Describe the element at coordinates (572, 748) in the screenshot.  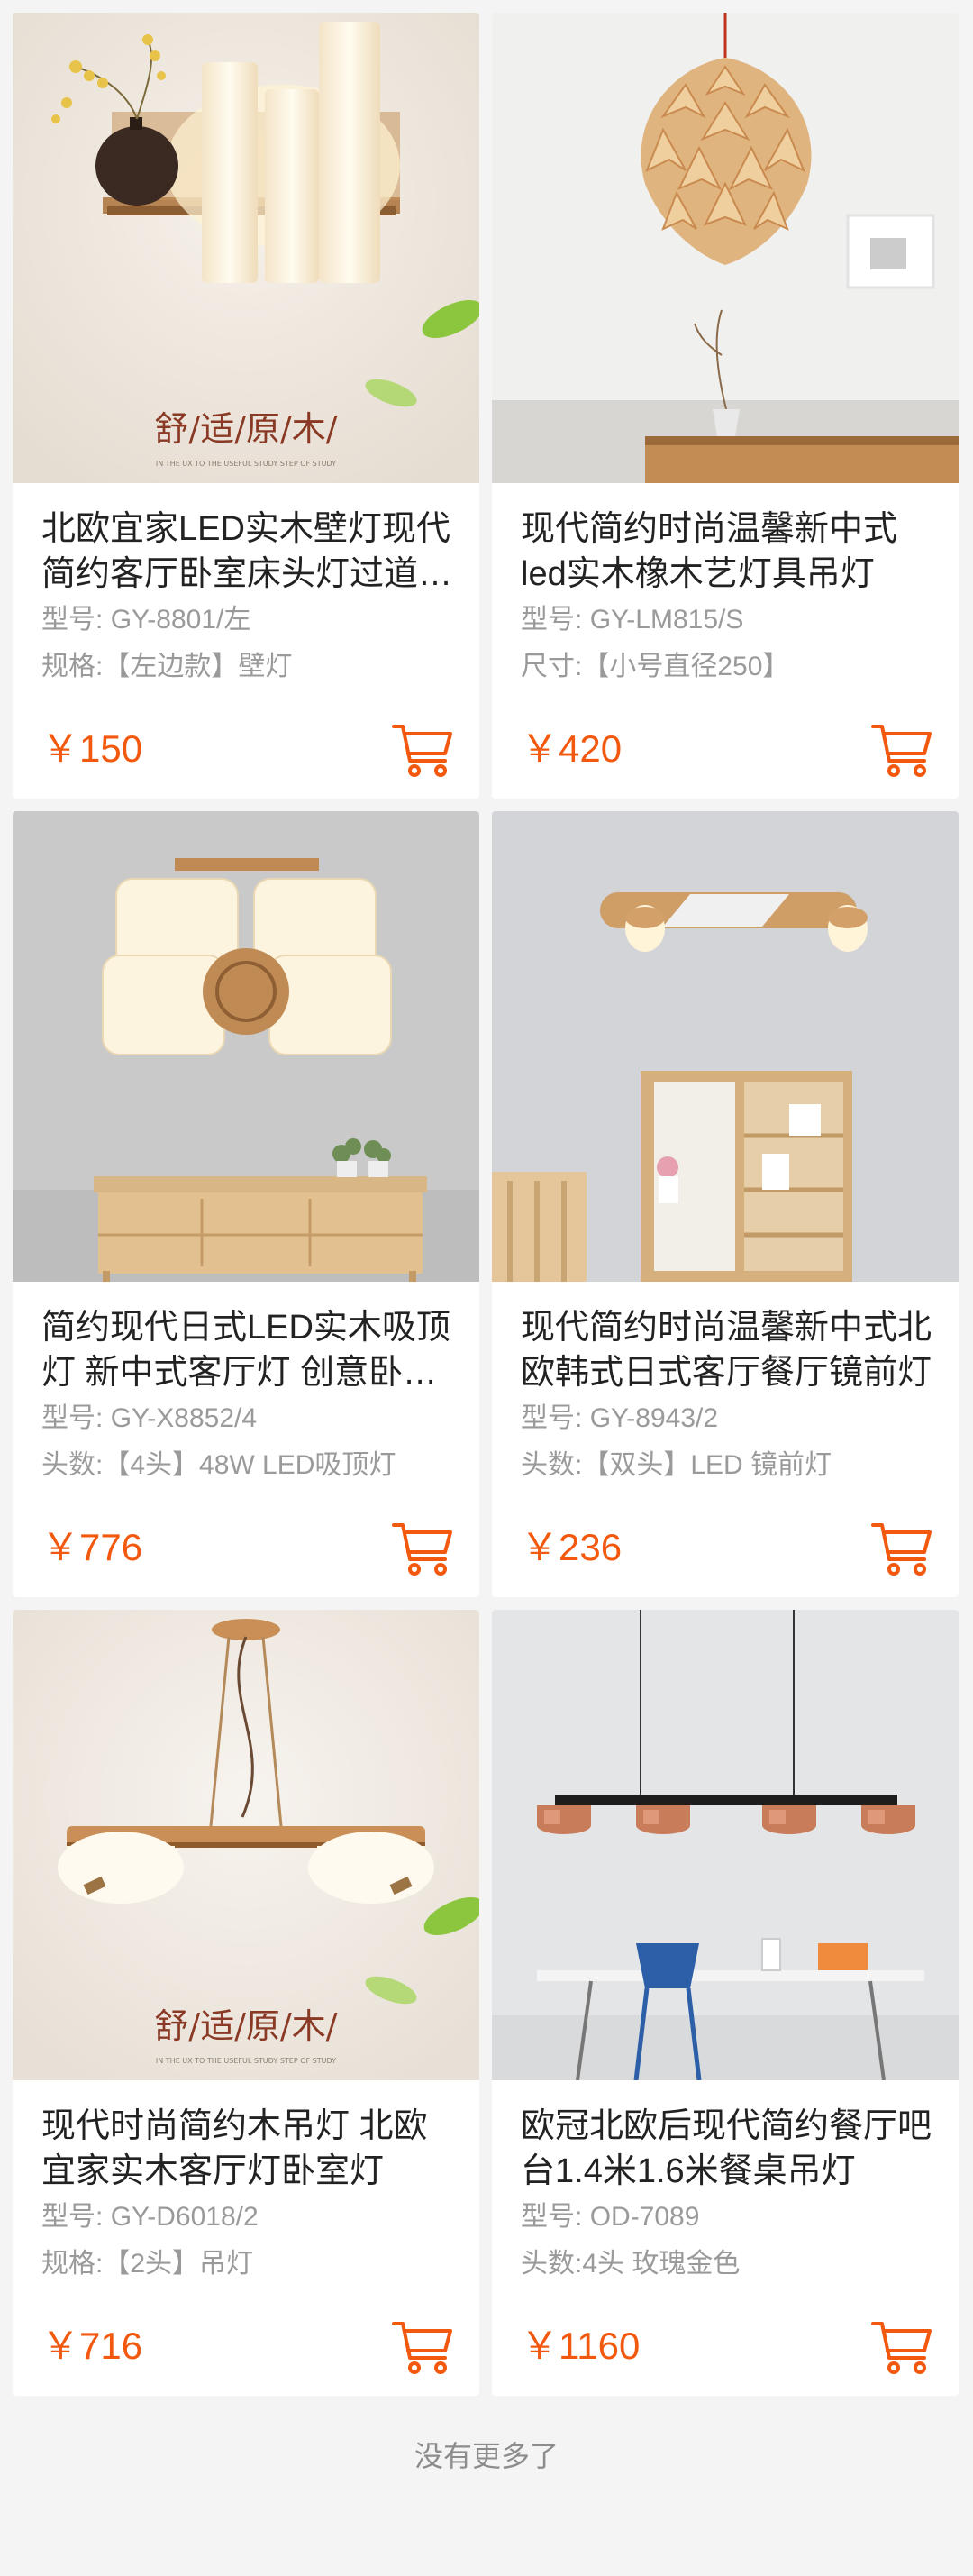
I see `product-price: ￥420` at that location.